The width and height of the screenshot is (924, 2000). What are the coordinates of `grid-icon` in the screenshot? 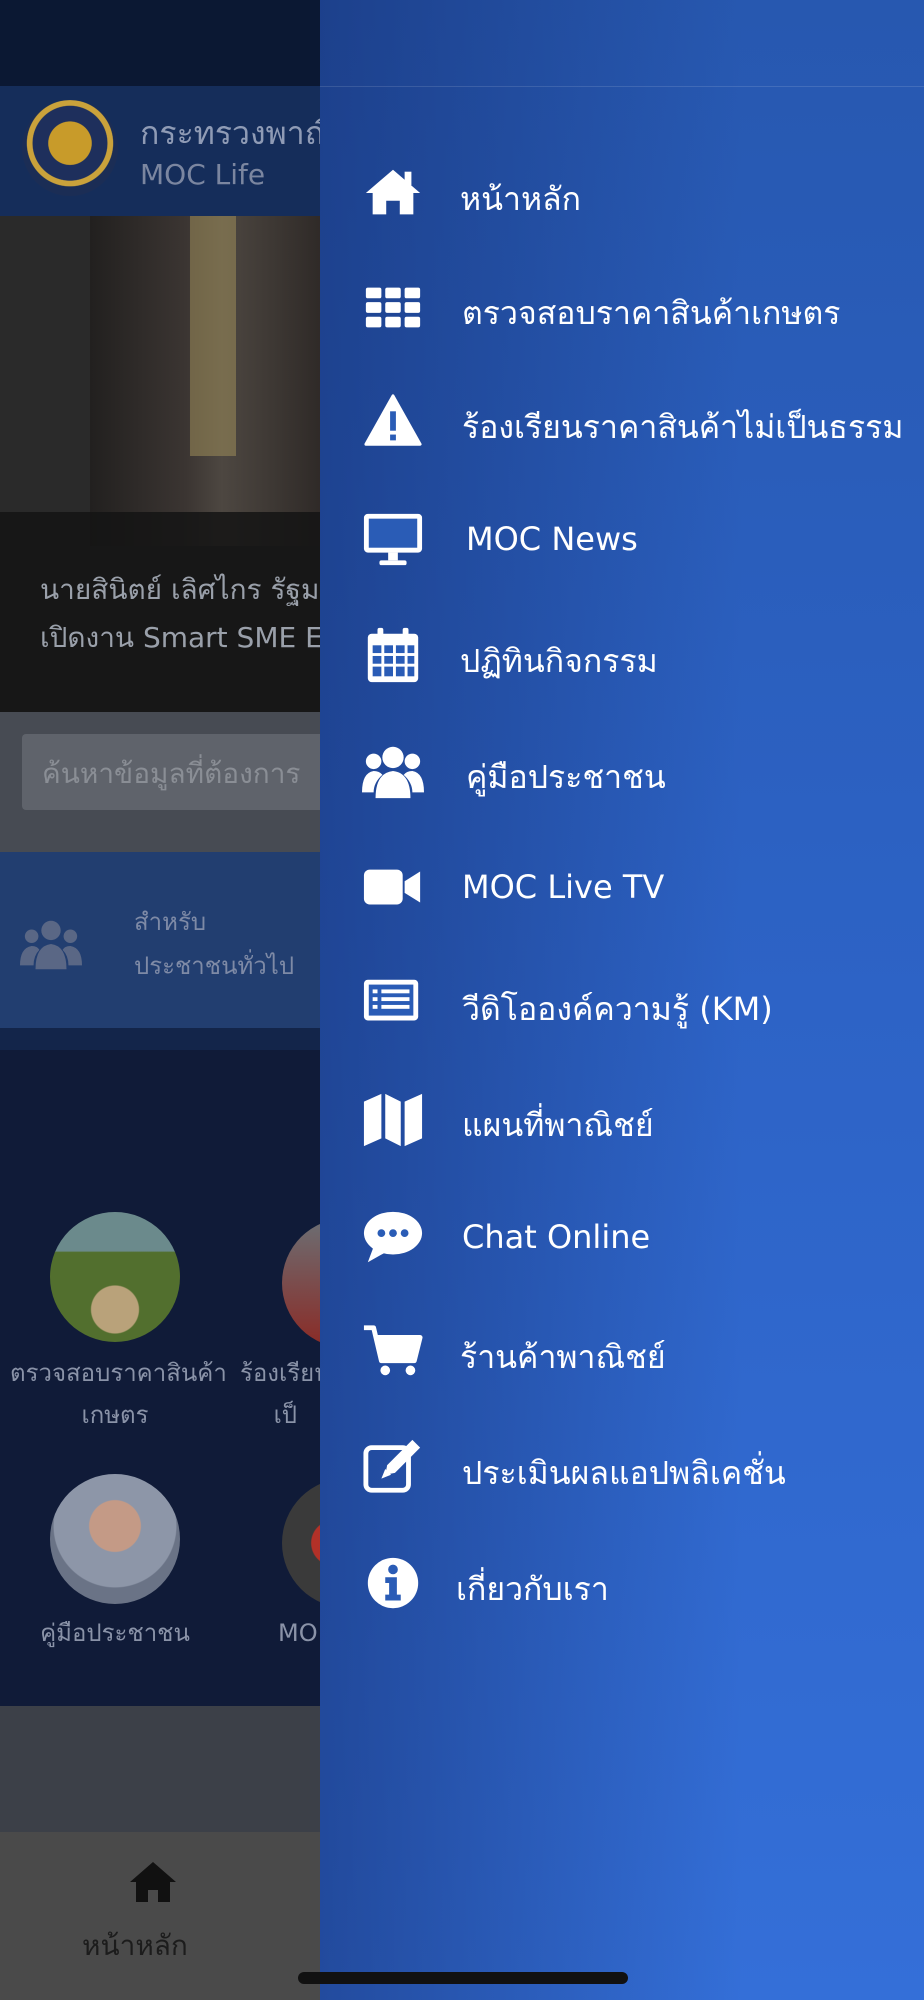 It's located at (393, 307).